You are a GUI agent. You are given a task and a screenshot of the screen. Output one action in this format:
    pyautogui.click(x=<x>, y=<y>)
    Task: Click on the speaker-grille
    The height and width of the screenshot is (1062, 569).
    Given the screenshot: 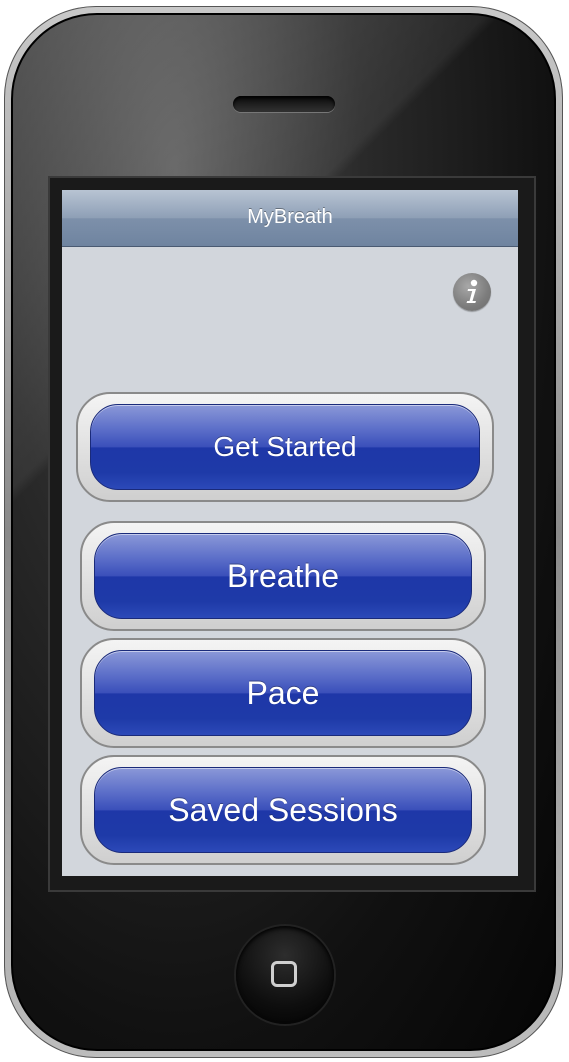 What is the action you would take?
    pyautogui.click(x=284, y=104)
    